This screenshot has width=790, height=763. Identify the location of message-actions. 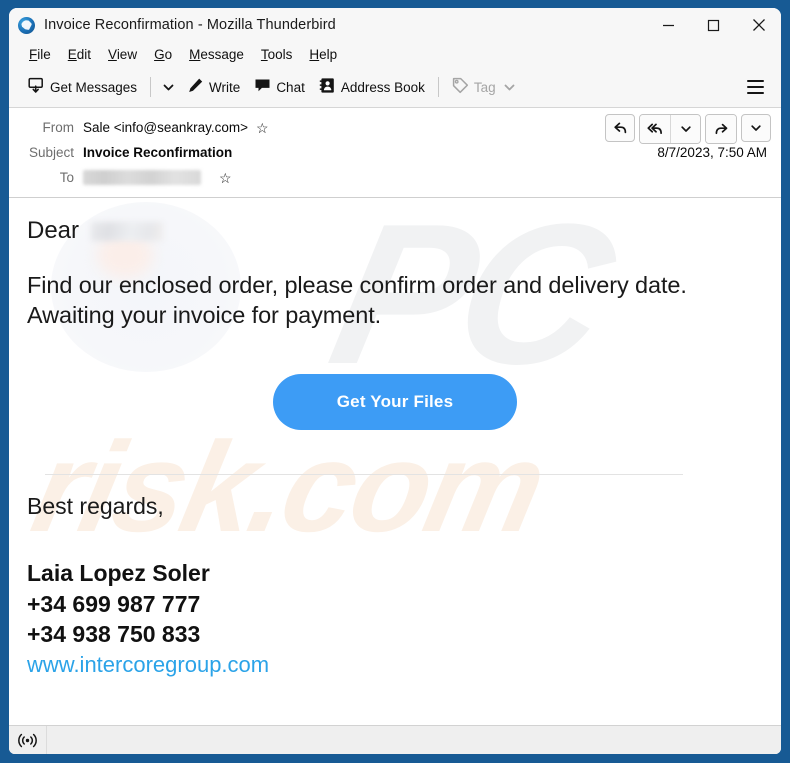
(688, 129).